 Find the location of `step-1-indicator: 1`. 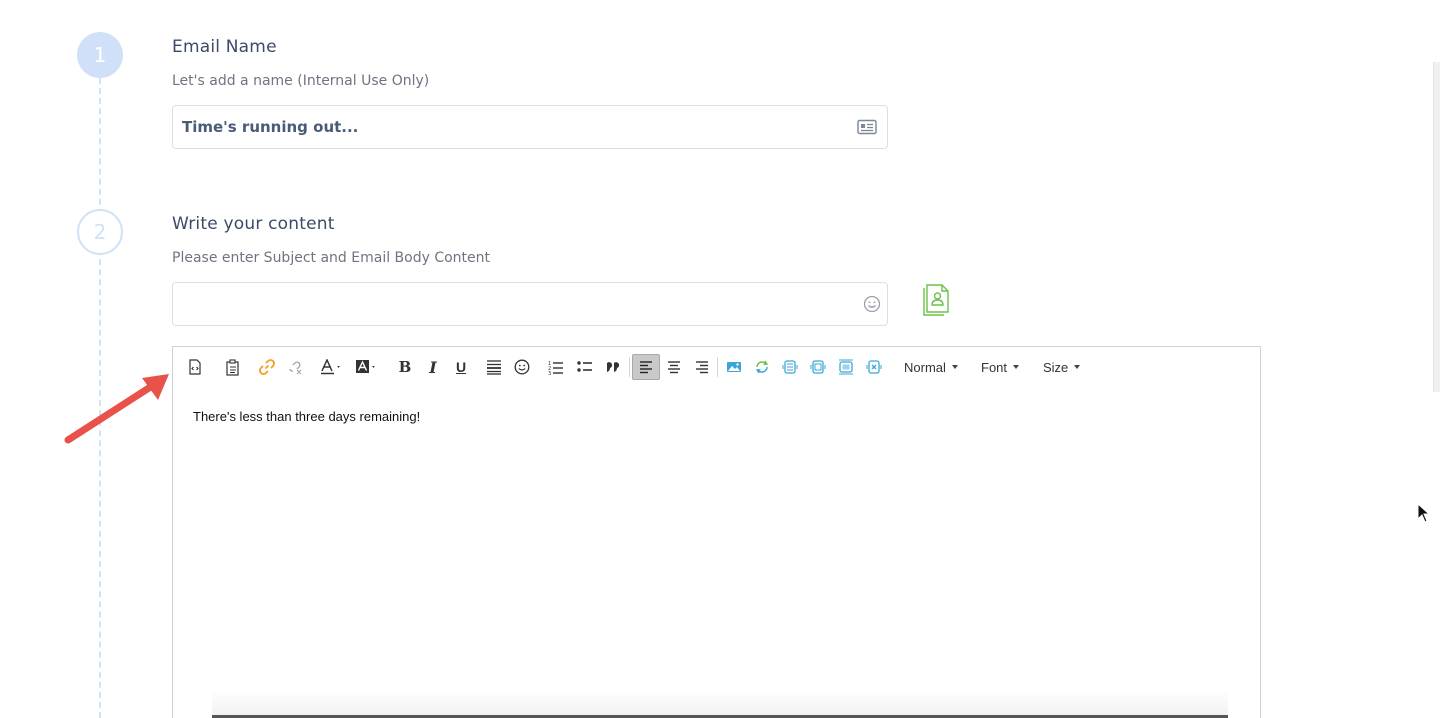

step-1-indicator: 1 is located at coordinates (100, 55).